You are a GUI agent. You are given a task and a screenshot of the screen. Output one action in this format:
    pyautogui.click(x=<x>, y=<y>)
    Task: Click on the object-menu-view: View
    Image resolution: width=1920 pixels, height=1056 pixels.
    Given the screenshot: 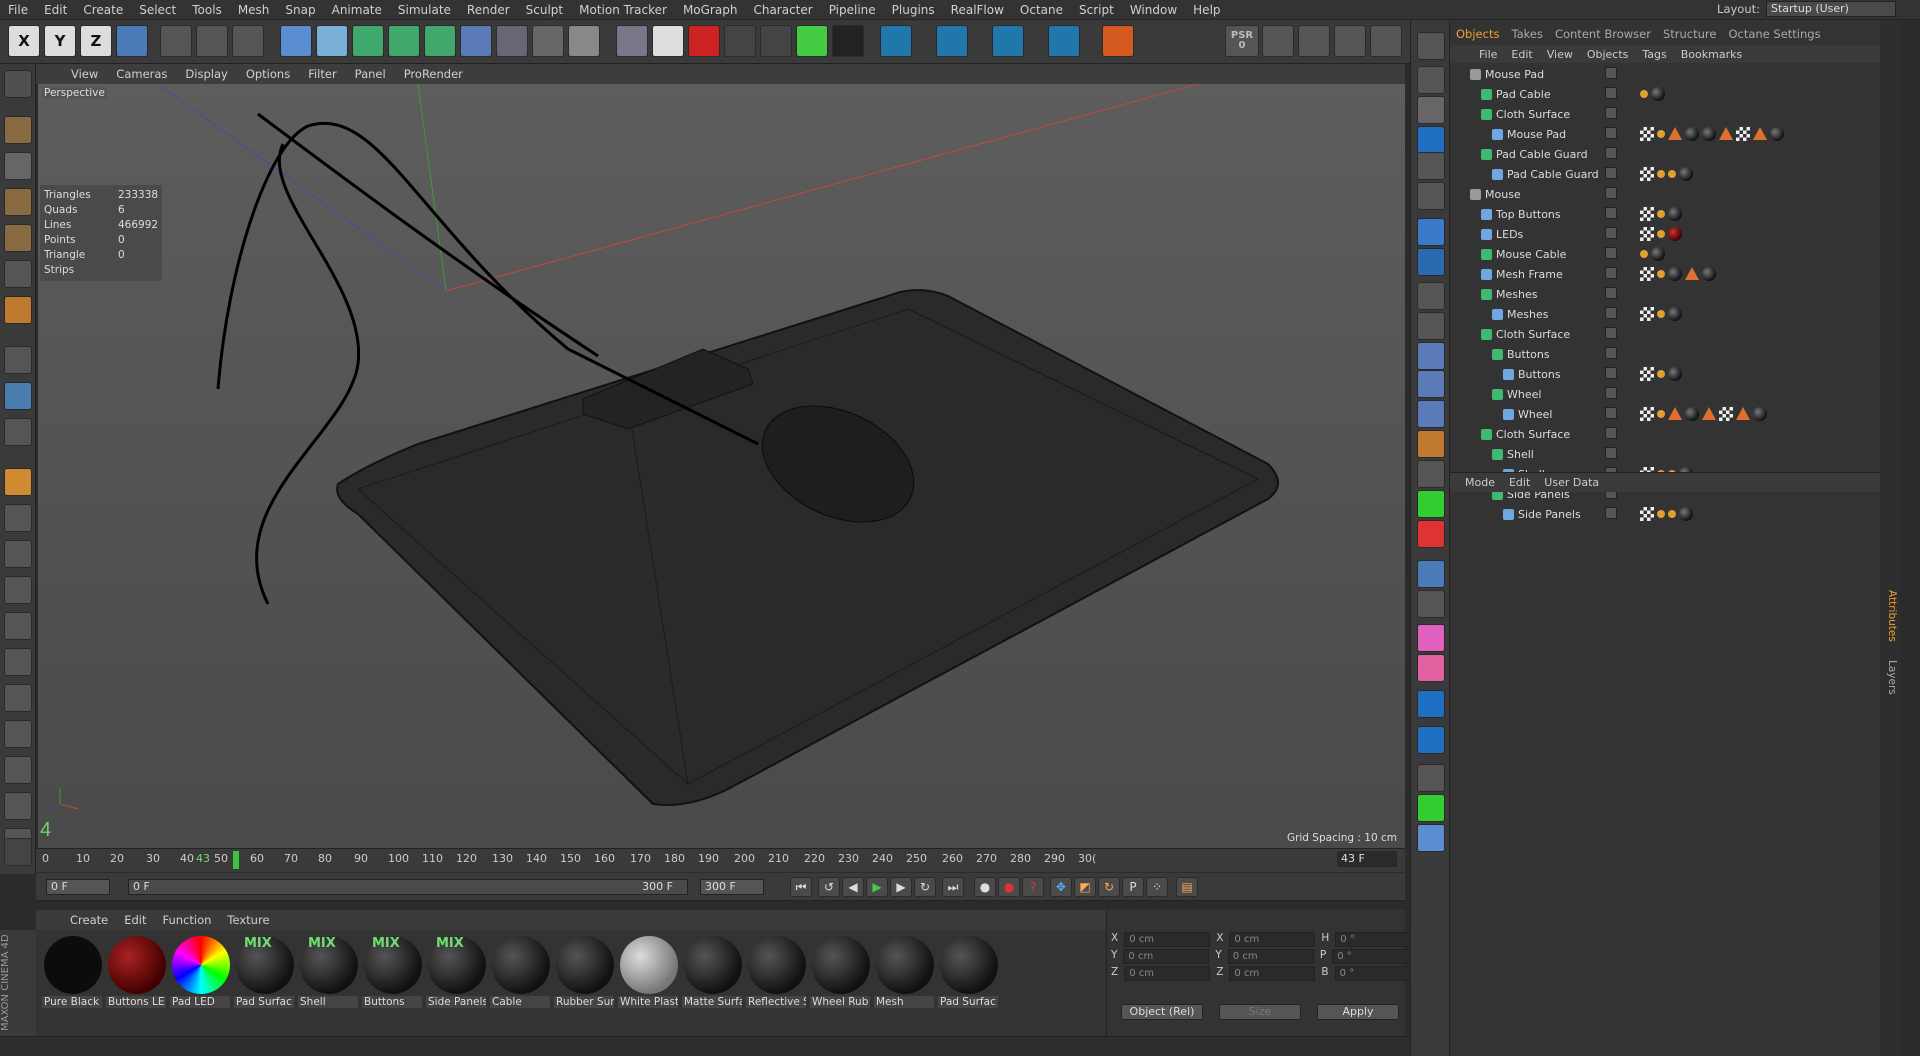 What is the action you would take?
    pyautogui.click(x=1560, y=54)
    